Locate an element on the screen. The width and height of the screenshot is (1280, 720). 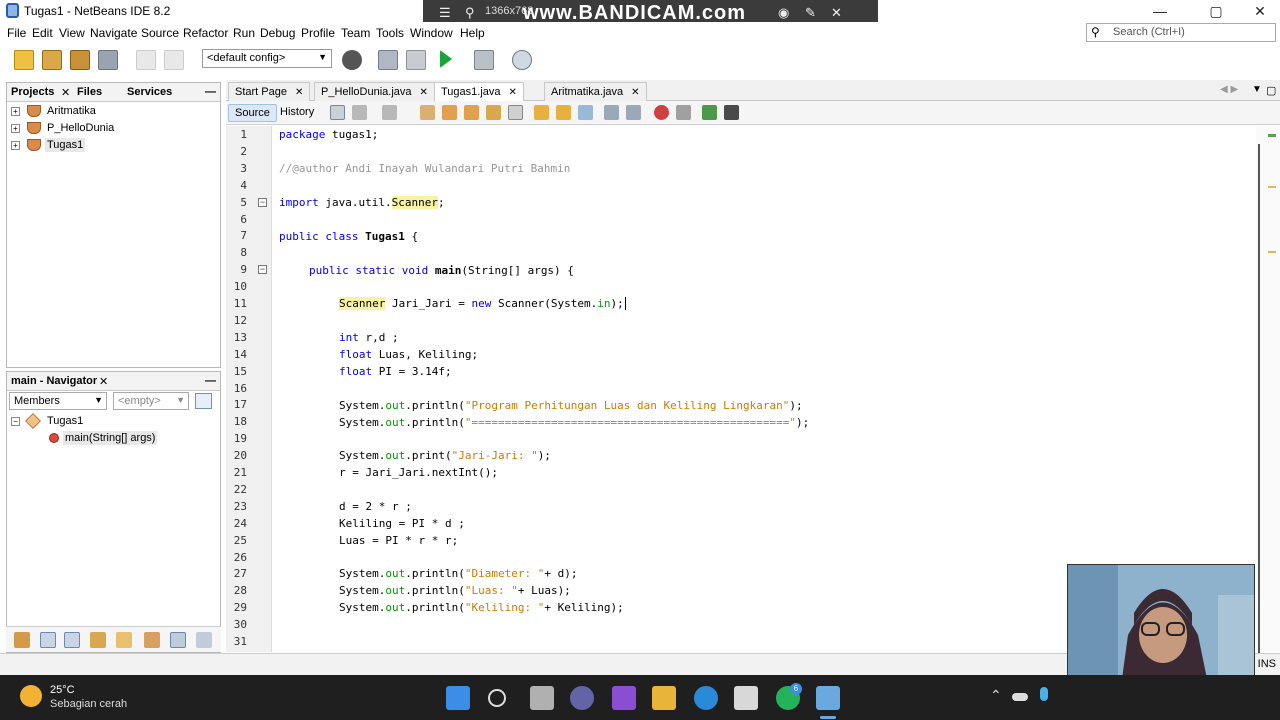
chat-icon is located at coordinates (582, 698).